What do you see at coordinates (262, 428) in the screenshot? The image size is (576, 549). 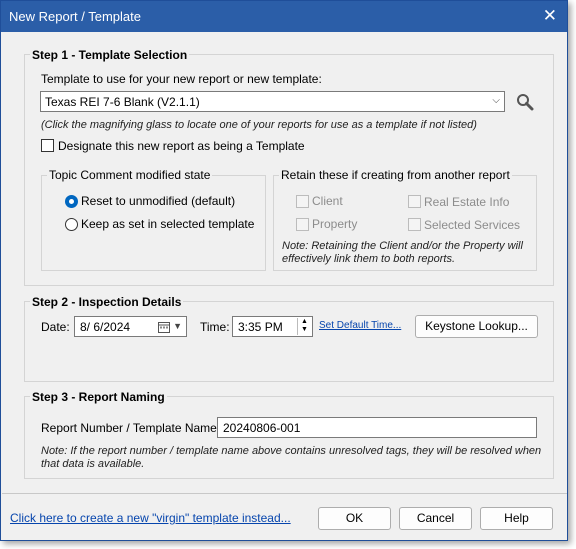 I see `report-name-value: 20240806-001` at bounding box center [262, 428].